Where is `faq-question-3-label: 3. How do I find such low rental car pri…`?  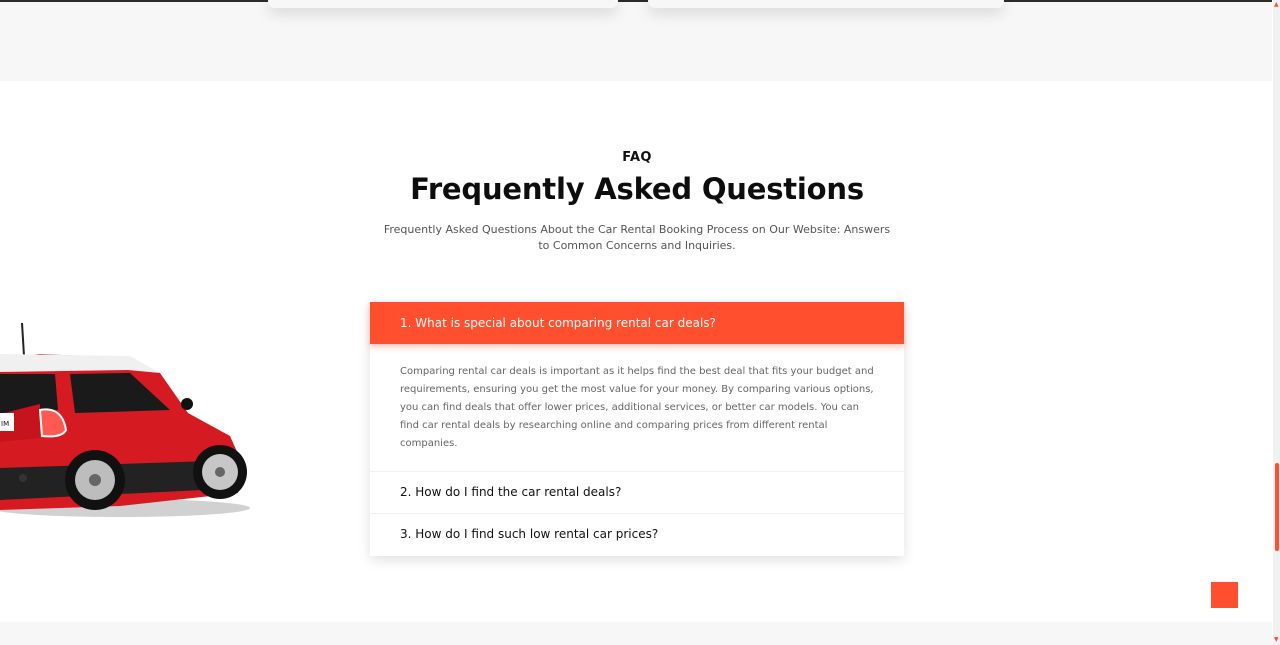 faq-question-3-label: 3. How do I find such low rental car pri… is located at coordinates (529, 534).